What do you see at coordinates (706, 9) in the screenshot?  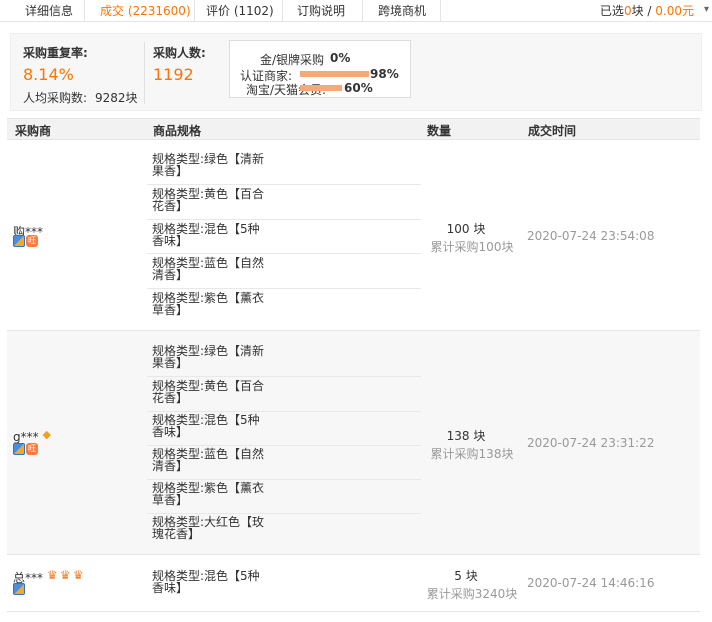 I see `chevron-down-icon: ▾` at bounding box center [706, 9].